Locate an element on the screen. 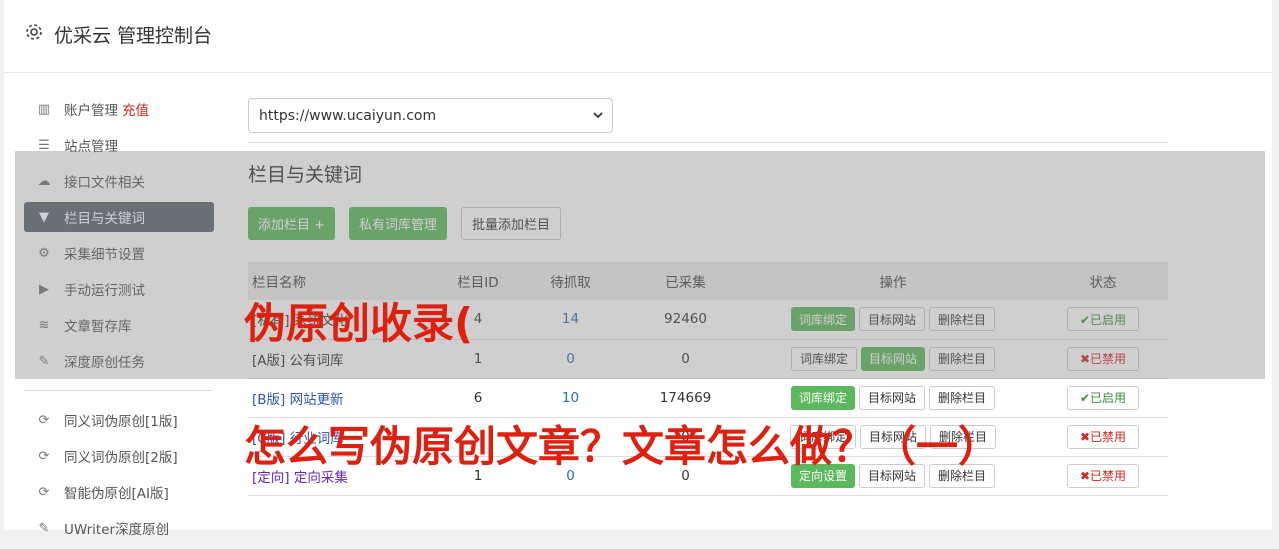 Image resolution: width=1279 pixels, height=549 pixels. sidebar-item-uwriter: ✎ UWriter深度原创 is located at coordinates (119, 528).